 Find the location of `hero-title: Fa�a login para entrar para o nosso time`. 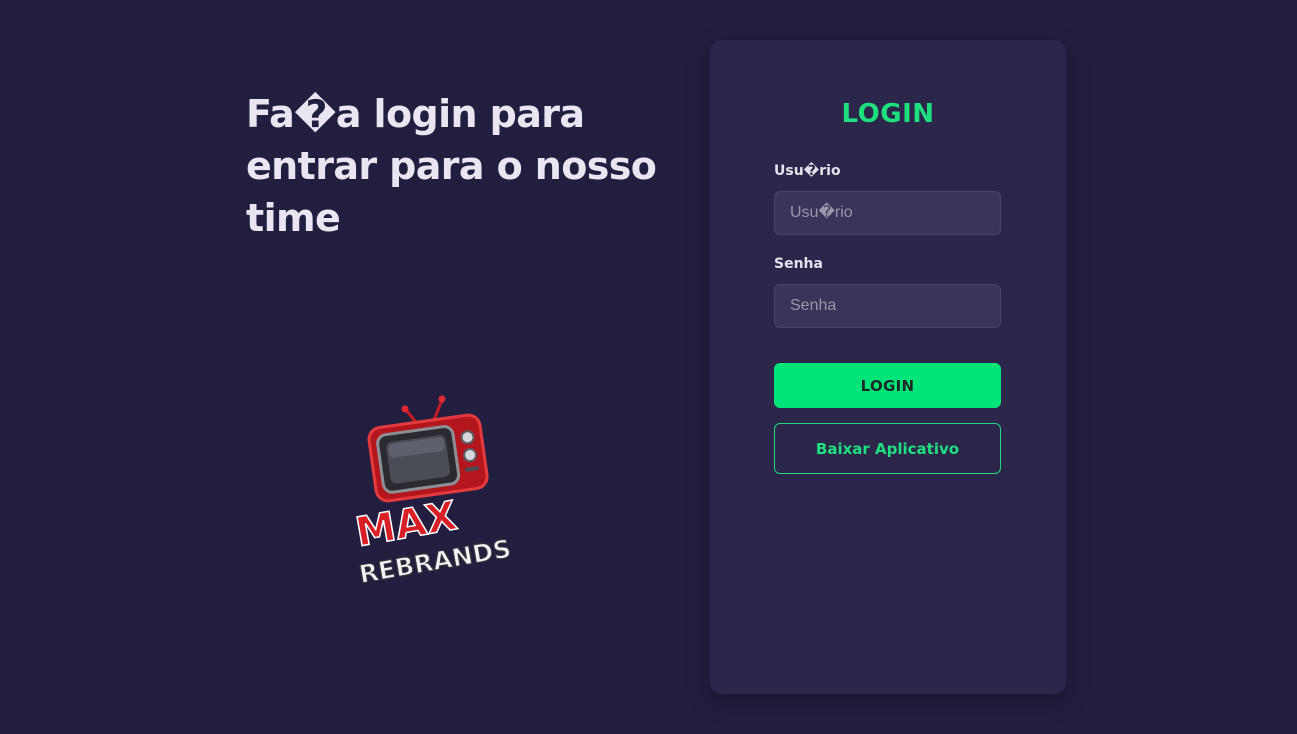

hero-title: Fa�a login para entrar para o nosso time is located at coordinates (451, 166).